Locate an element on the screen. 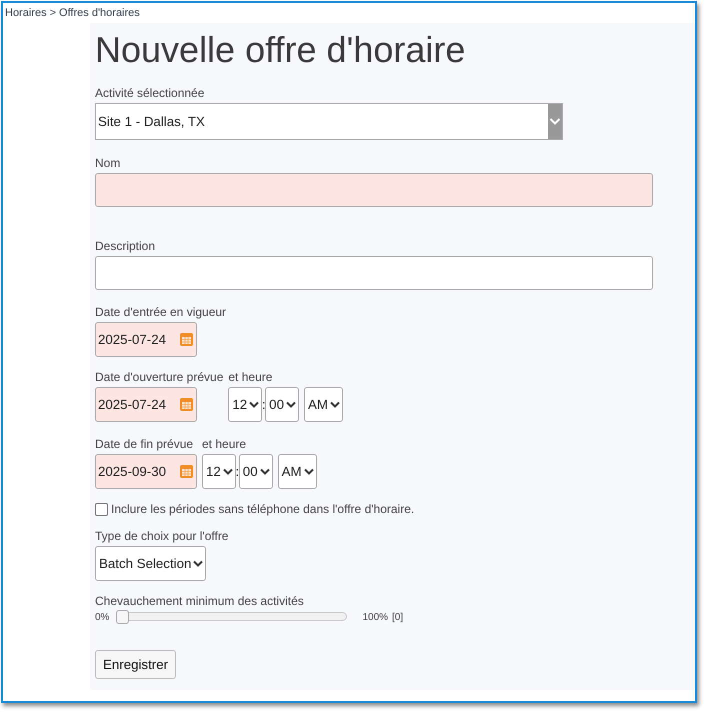  field-label: Type de choix pour l'offre is located at coordinates (161, 536).